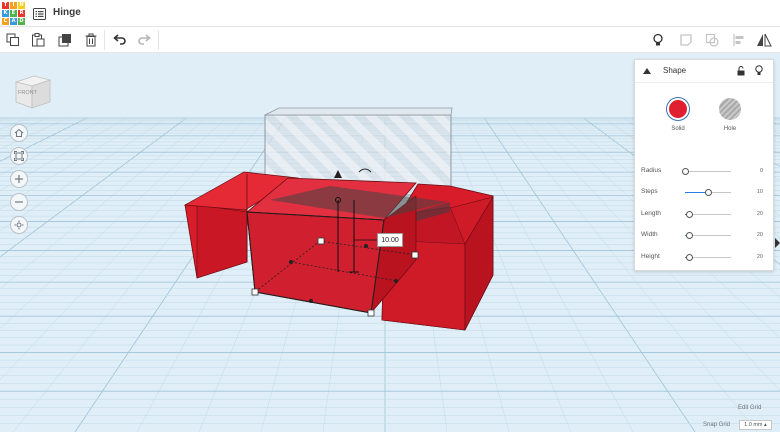 This screenshot has width=780, height=432. Describe the element at coordinates (65, 40) in the screenshot. I see `duplicate-icon` at that location.